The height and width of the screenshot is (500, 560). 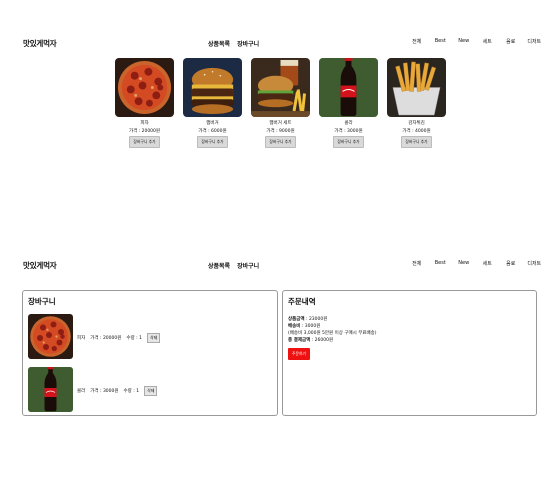 I want to click on subtotal-line: 상품금액 : 23000원, so click(x=308, y=319).